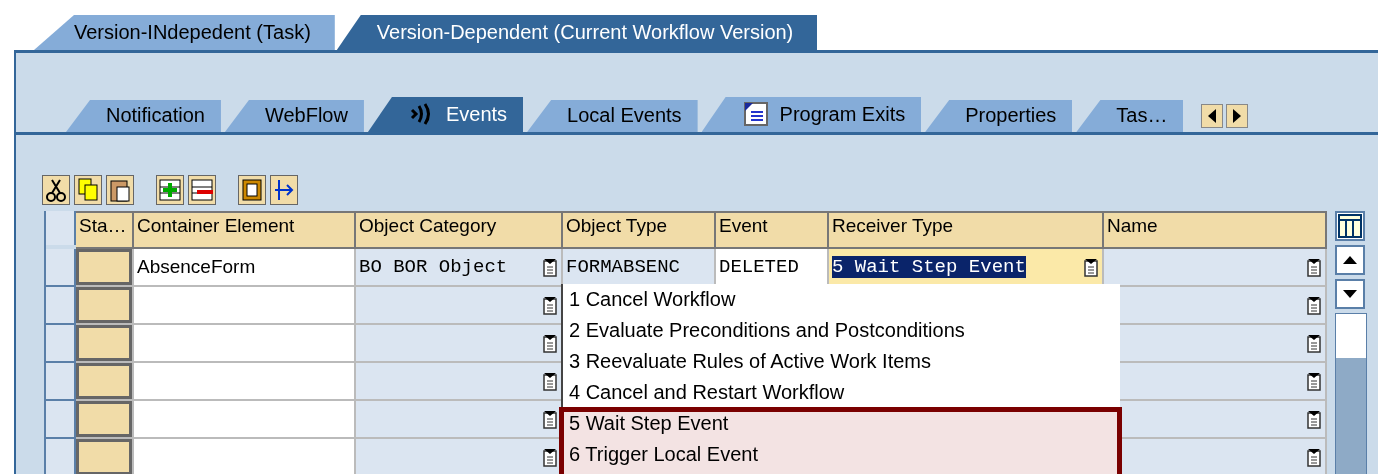 The width and height of the screenshot is (1378, 474). What do you see at coordinates (999, 116) in the screenshot?
I see `tab: Properties` at bounding box center [999, 116].